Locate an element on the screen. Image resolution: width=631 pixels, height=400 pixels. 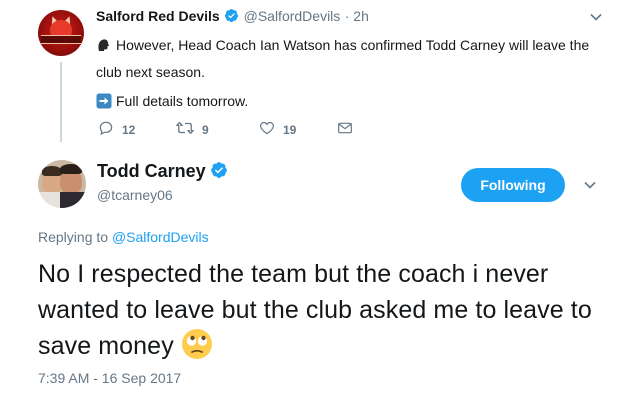
like-button: 19 is located at coordinates (277, 129).